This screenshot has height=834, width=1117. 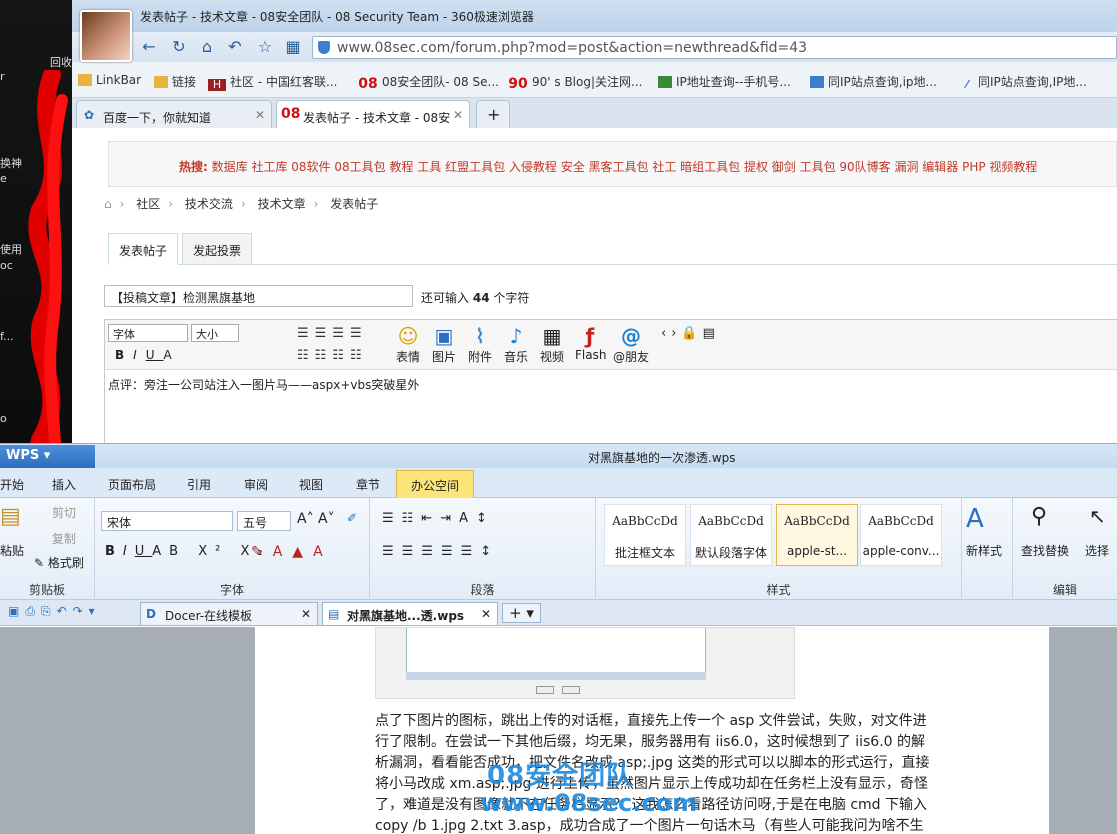 What do you see at coordinates (316, 519) in the screenshot?
I see `grow-font-icon: A˄ A˅` at bounding box center [316, 519].